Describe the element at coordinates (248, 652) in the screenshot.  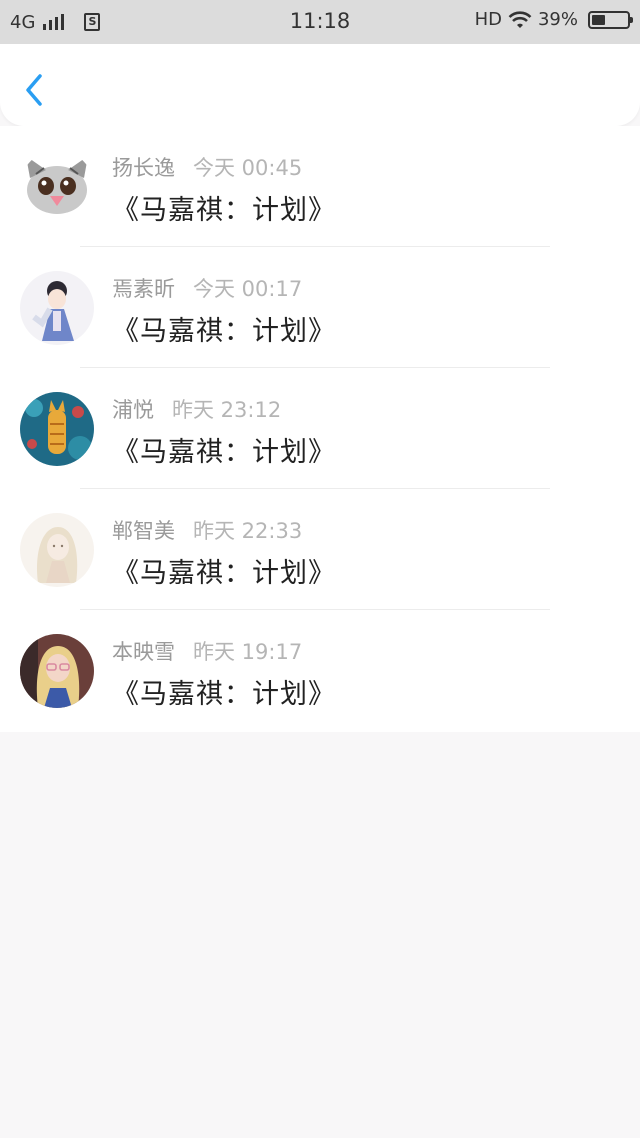
I see `timestamp: 昨天 19:17` at that location.